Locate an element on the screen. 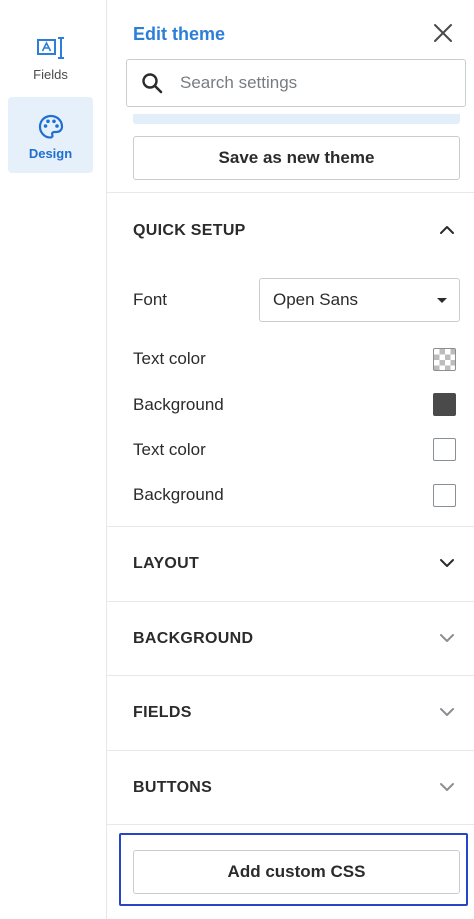 Image resolution: width=474 pixels, height=919 pixels. search-box is located at coordinates (296, 83).